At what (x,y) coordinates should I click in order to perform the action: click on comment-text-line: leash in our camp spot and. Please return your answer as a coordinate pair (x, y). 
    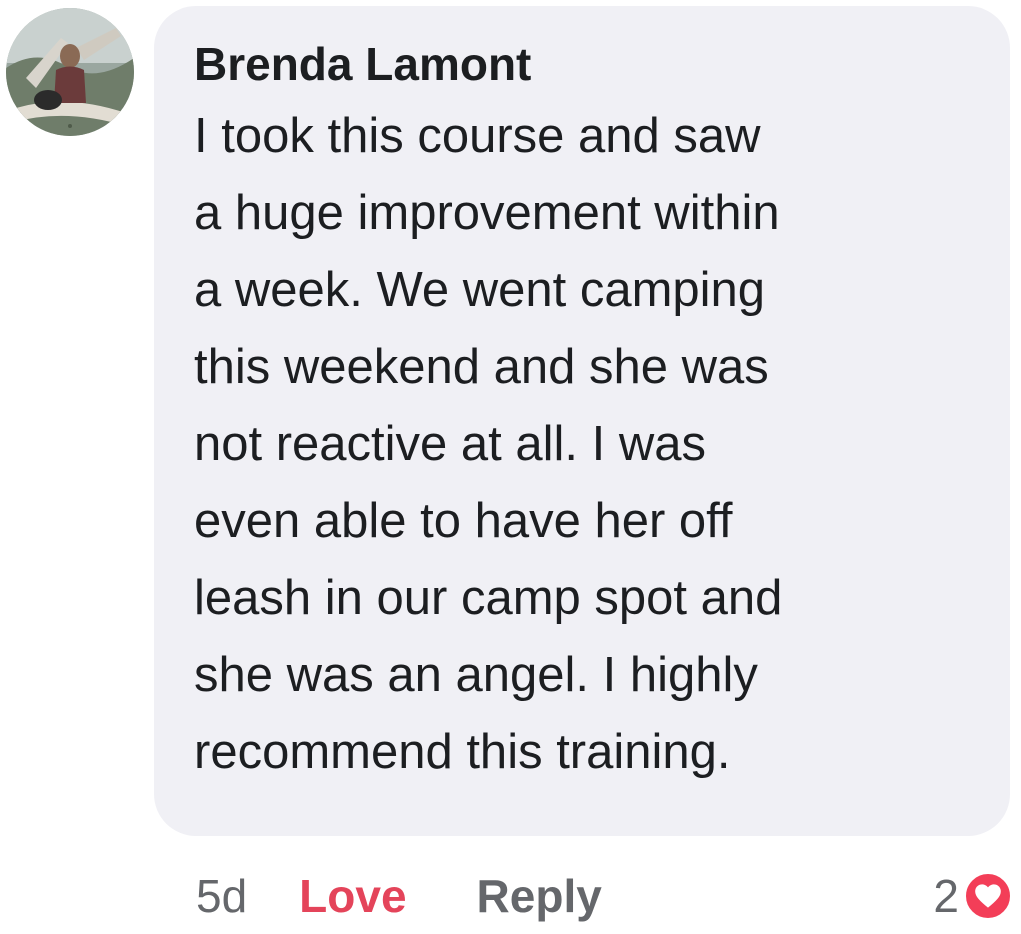
    Looking at the image, I should click on (488, 598).